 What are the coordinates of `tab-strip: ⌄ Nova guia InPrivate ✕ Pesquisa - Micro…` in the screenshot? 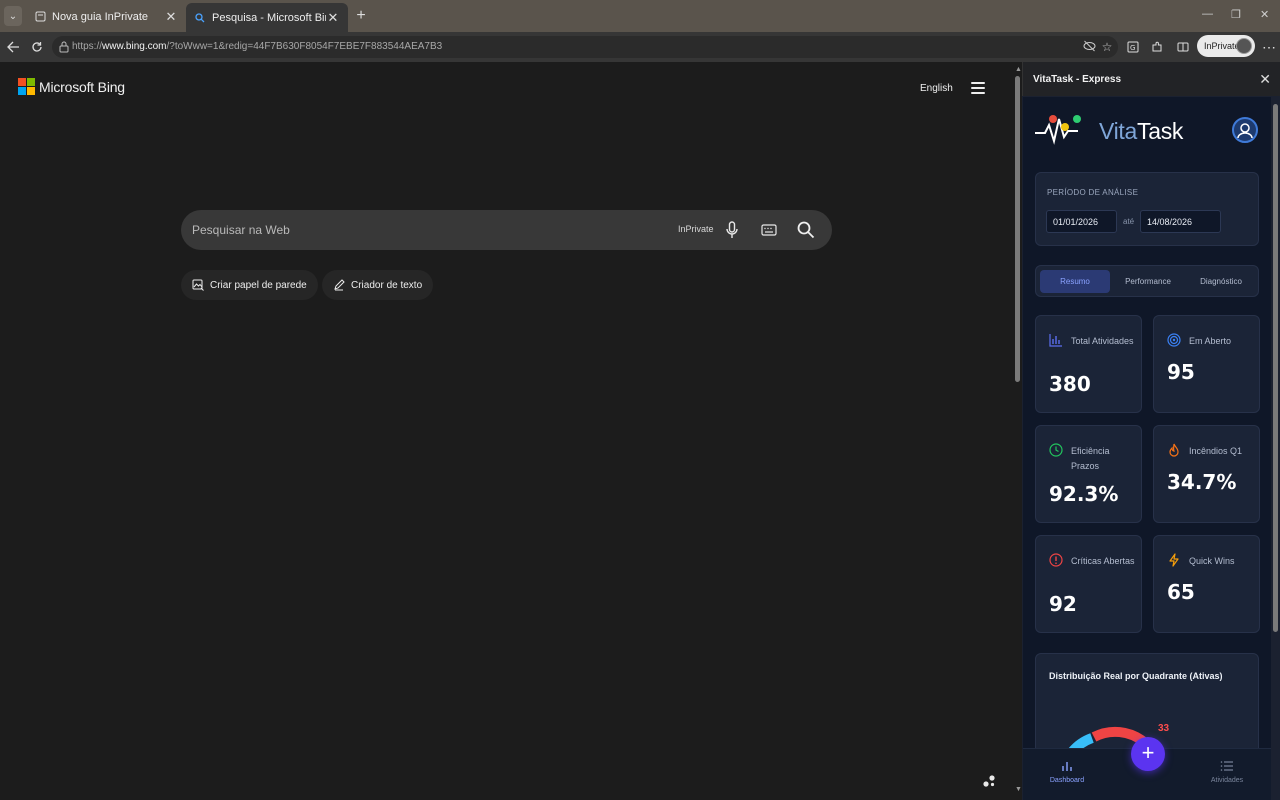 It's located at (640, 16).